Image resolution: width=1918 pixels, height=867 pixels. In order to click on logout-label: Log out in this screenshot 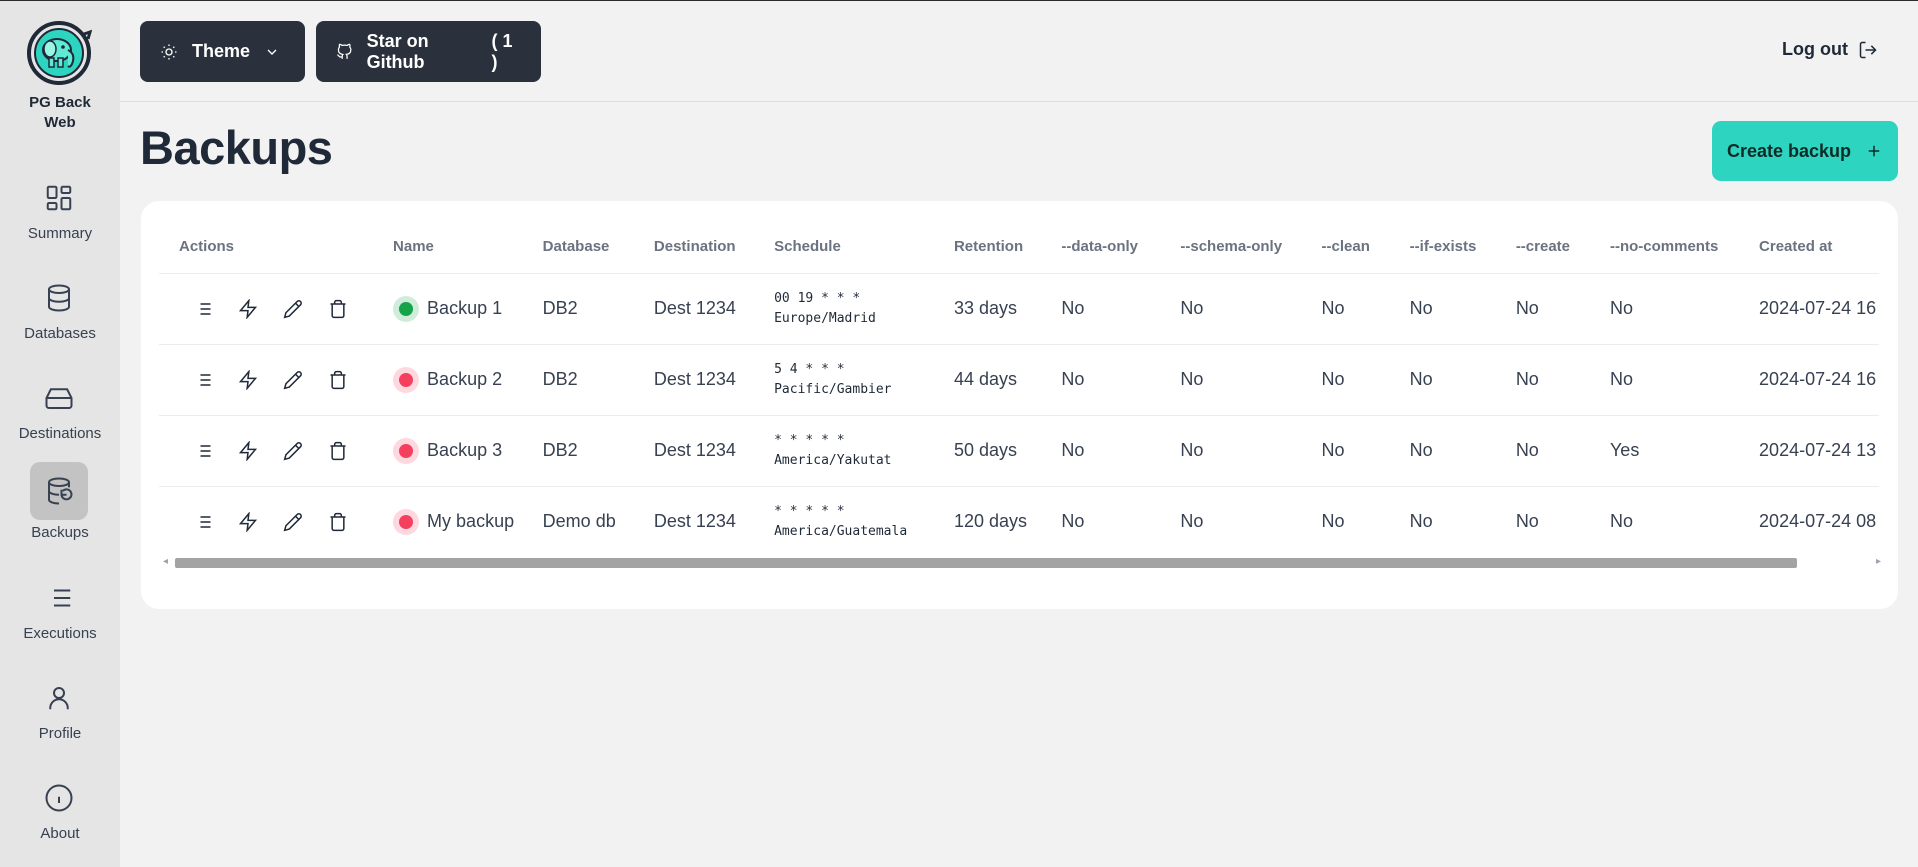, I will do `click(1815, 49)`.